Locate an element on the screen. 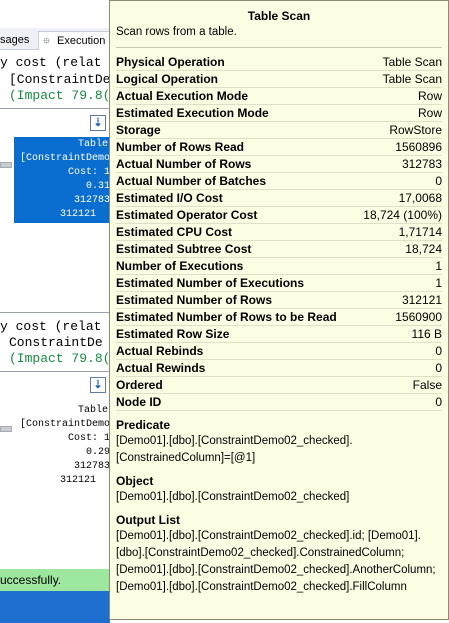 This screenshot has height=623, width=449. property-row: Estimated Execution Mode Row is located at coordinates (279, 113).